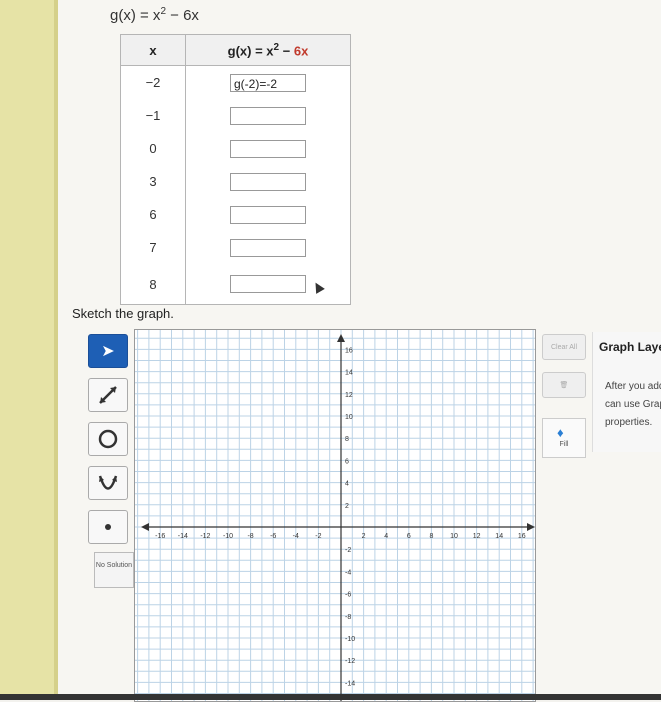  I want to click on table-row: 3, so click(235, 181).